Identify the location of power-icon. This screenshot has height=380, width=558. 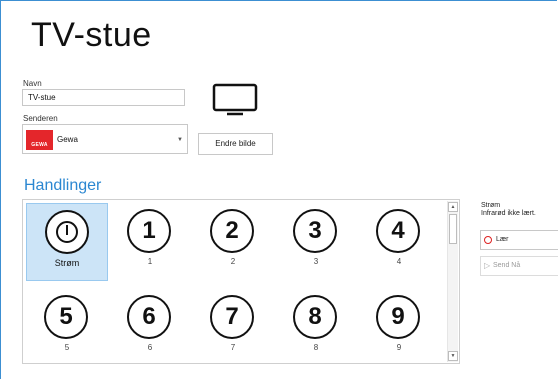
(67, 232).